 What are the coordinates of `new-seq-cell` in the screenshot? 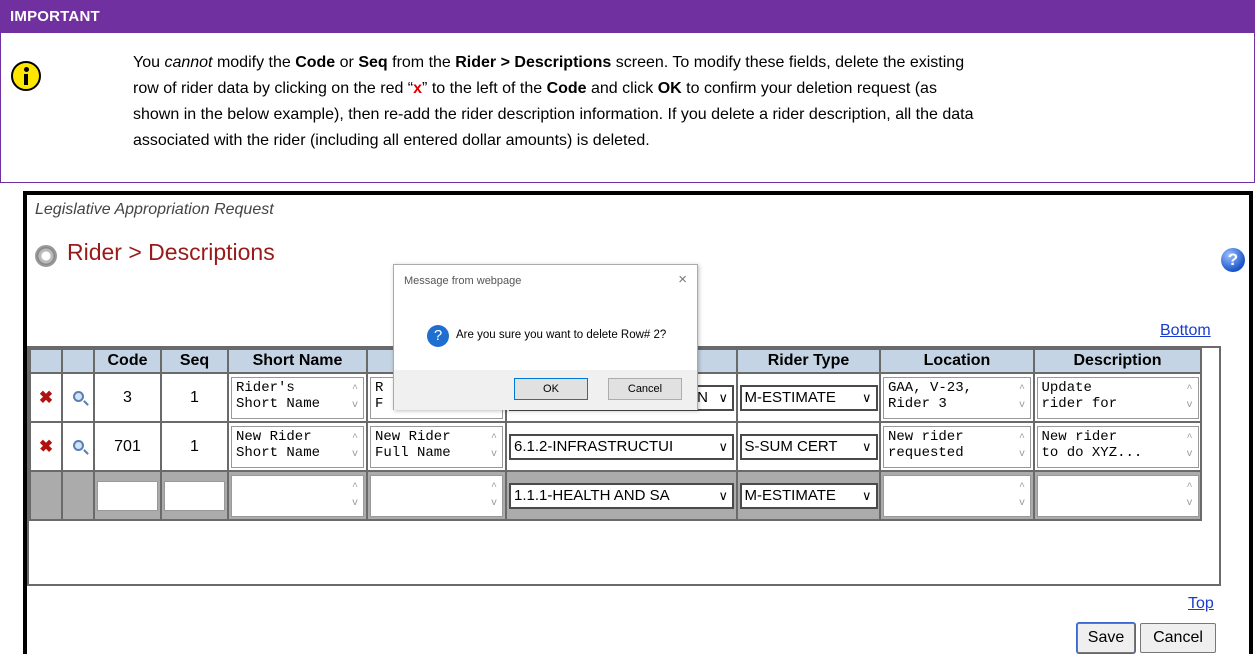 It's located at (194, 495).